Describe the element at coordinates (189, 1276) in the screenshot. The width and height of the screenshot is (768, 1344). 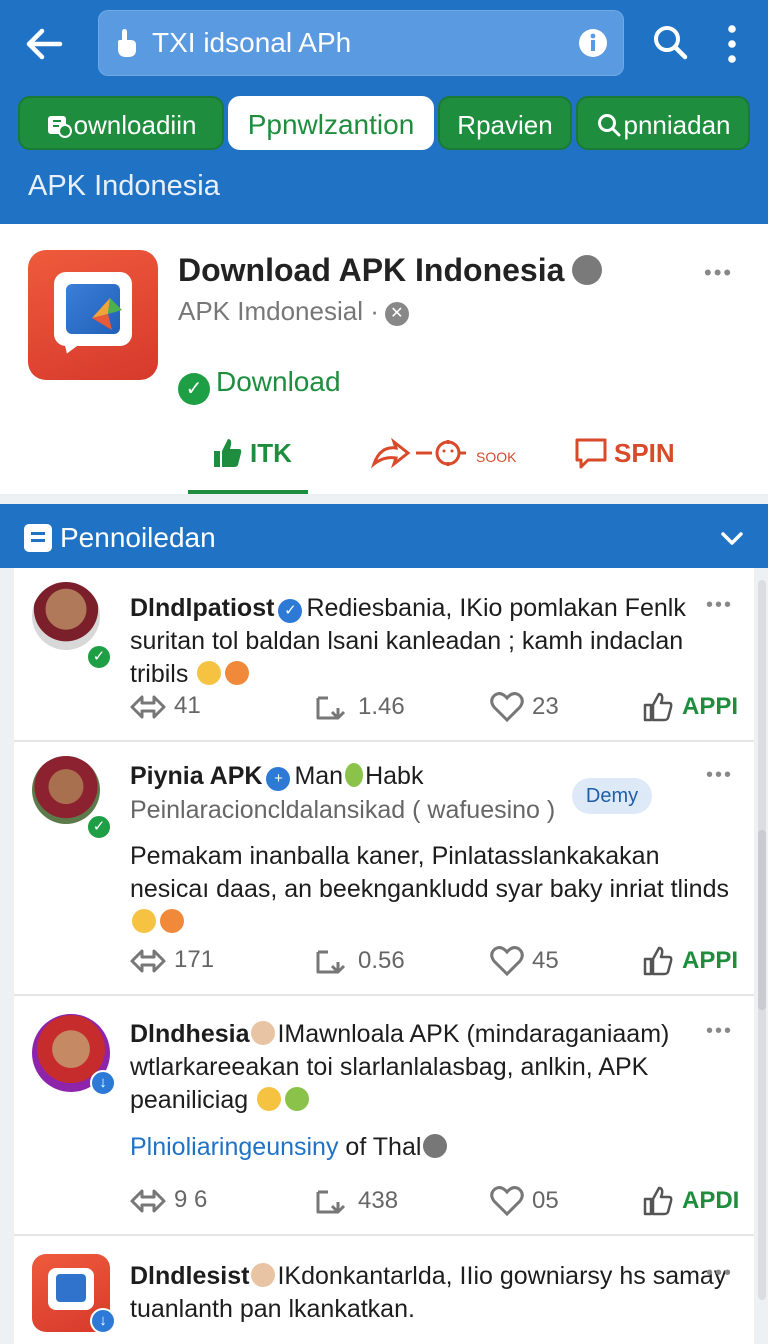
I see `post-author: Dlndlesist` at that location.